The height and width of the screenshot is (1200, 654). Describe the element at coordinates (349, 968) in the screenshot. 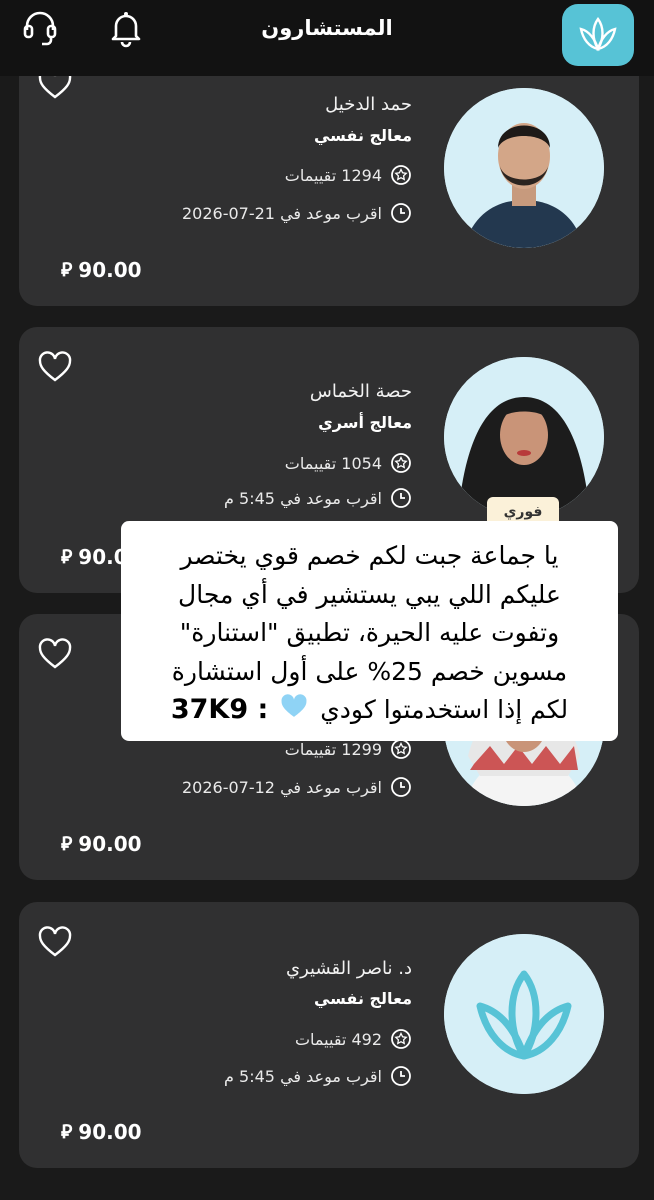

I see `consultant-name: د. ناصر القشيري` at that location.